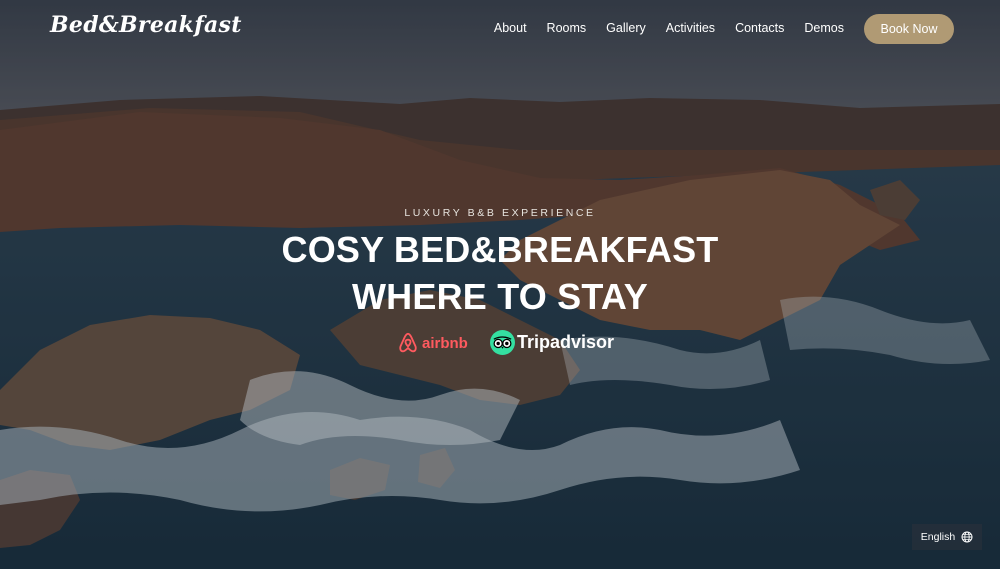  I want to click on airbnb-link: airbnb, so click(433, 343).